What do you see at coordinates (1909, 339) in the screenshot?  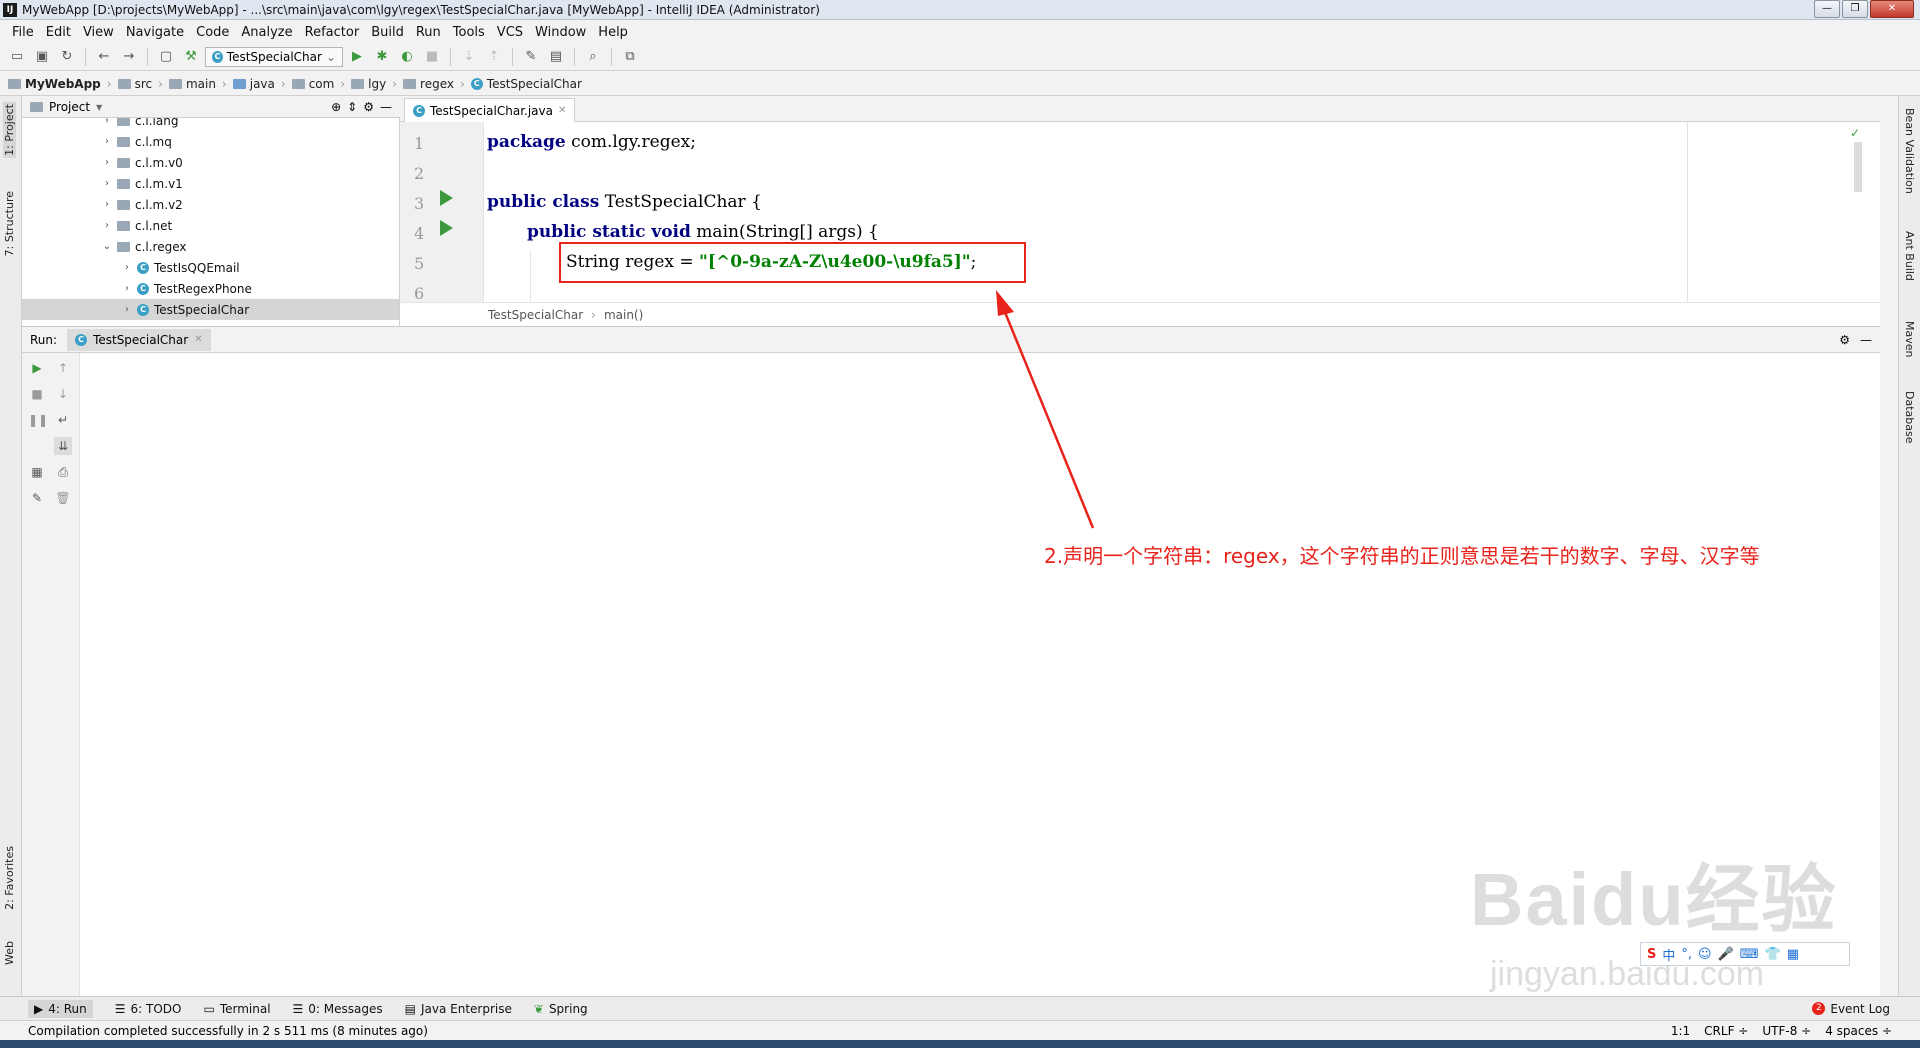 I see `tab-maven: Maven` at bounding box center [1909, 339].